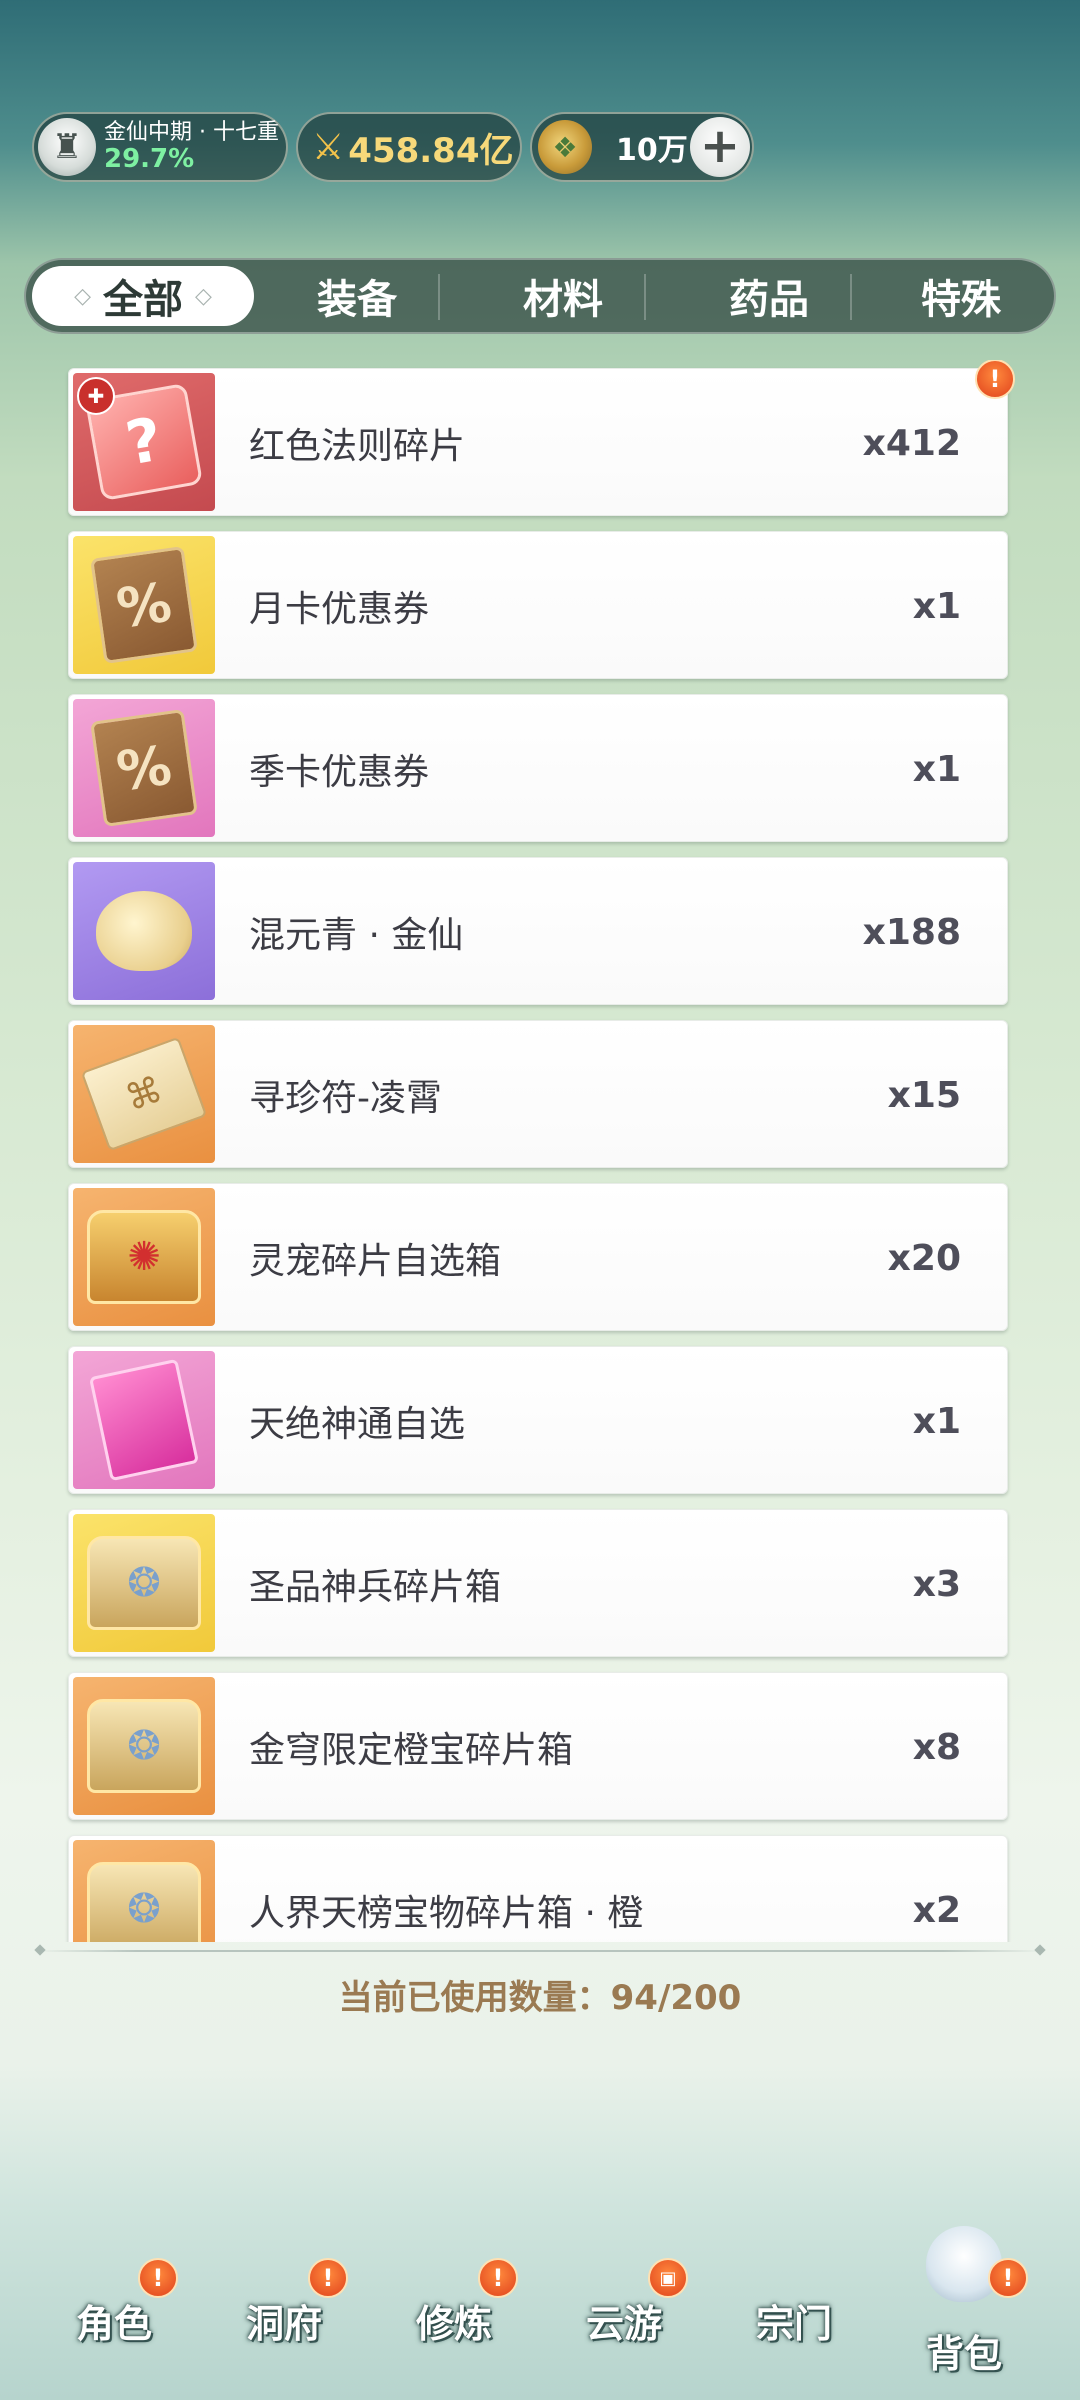  I want to click on herb-icon, so click(144, 931).